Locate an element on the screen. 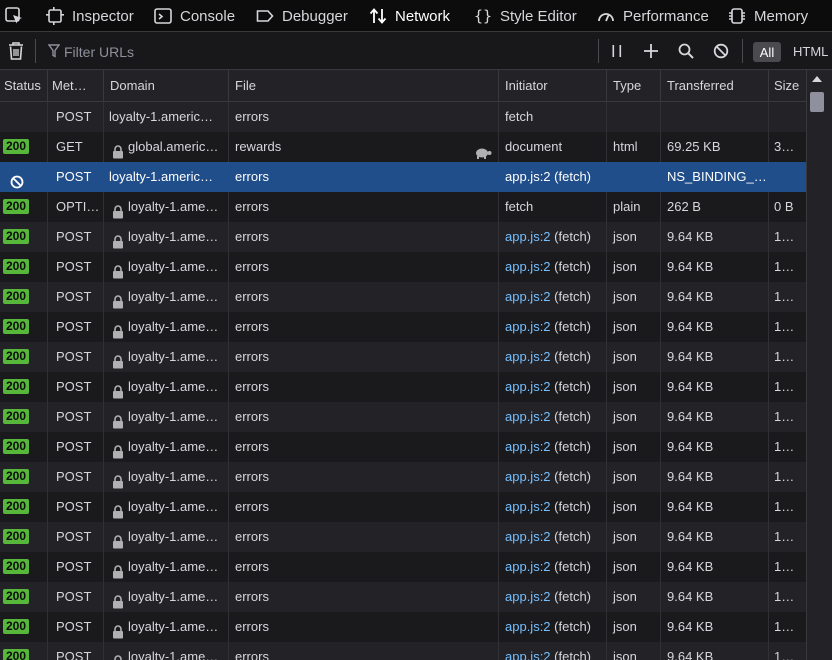 The image size is (832, 660). column-transferred: Transferred is located at coordinates (715, 85).